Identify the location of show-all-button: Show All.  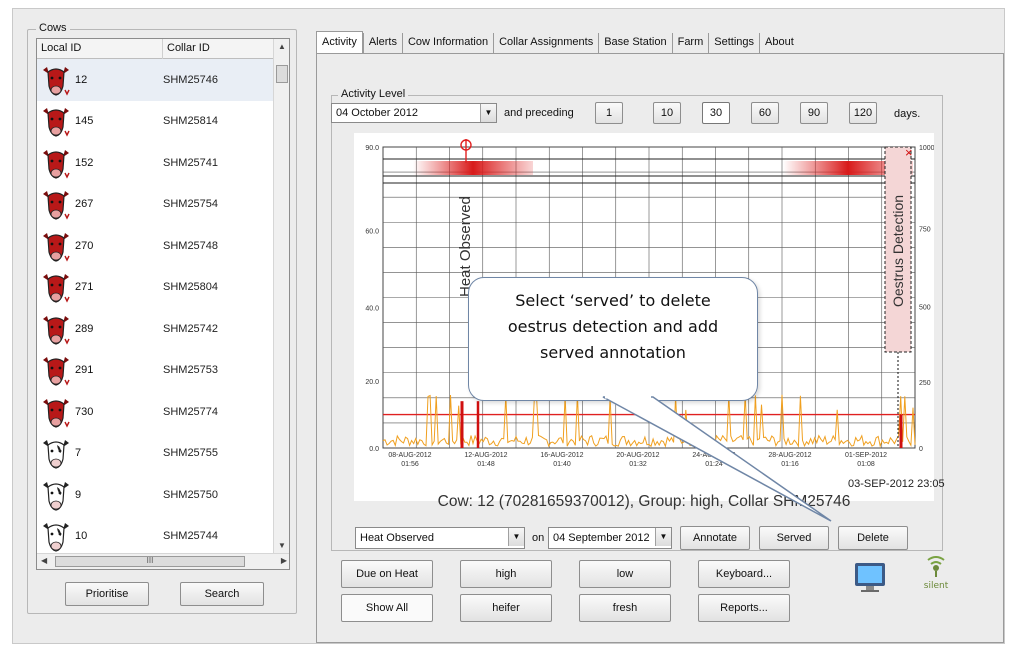
(387, 608).